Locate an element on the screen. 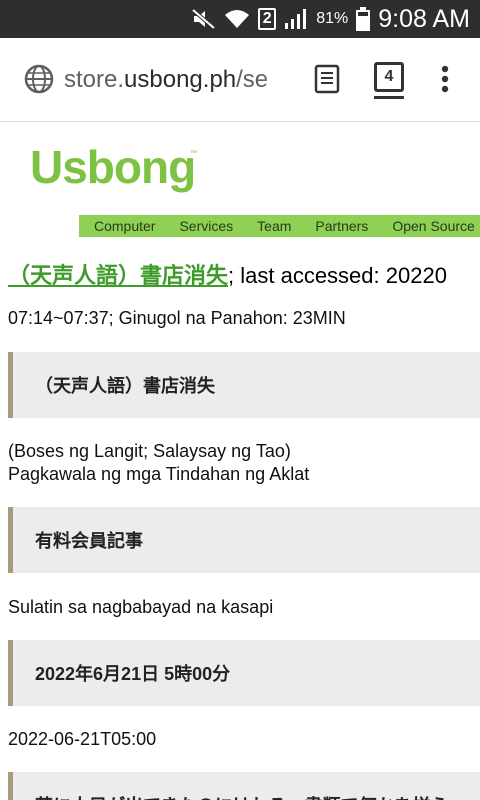 The height and width of the screenshot is (800, 480). overflow-menu-icon is located at coordinates (445, 81).